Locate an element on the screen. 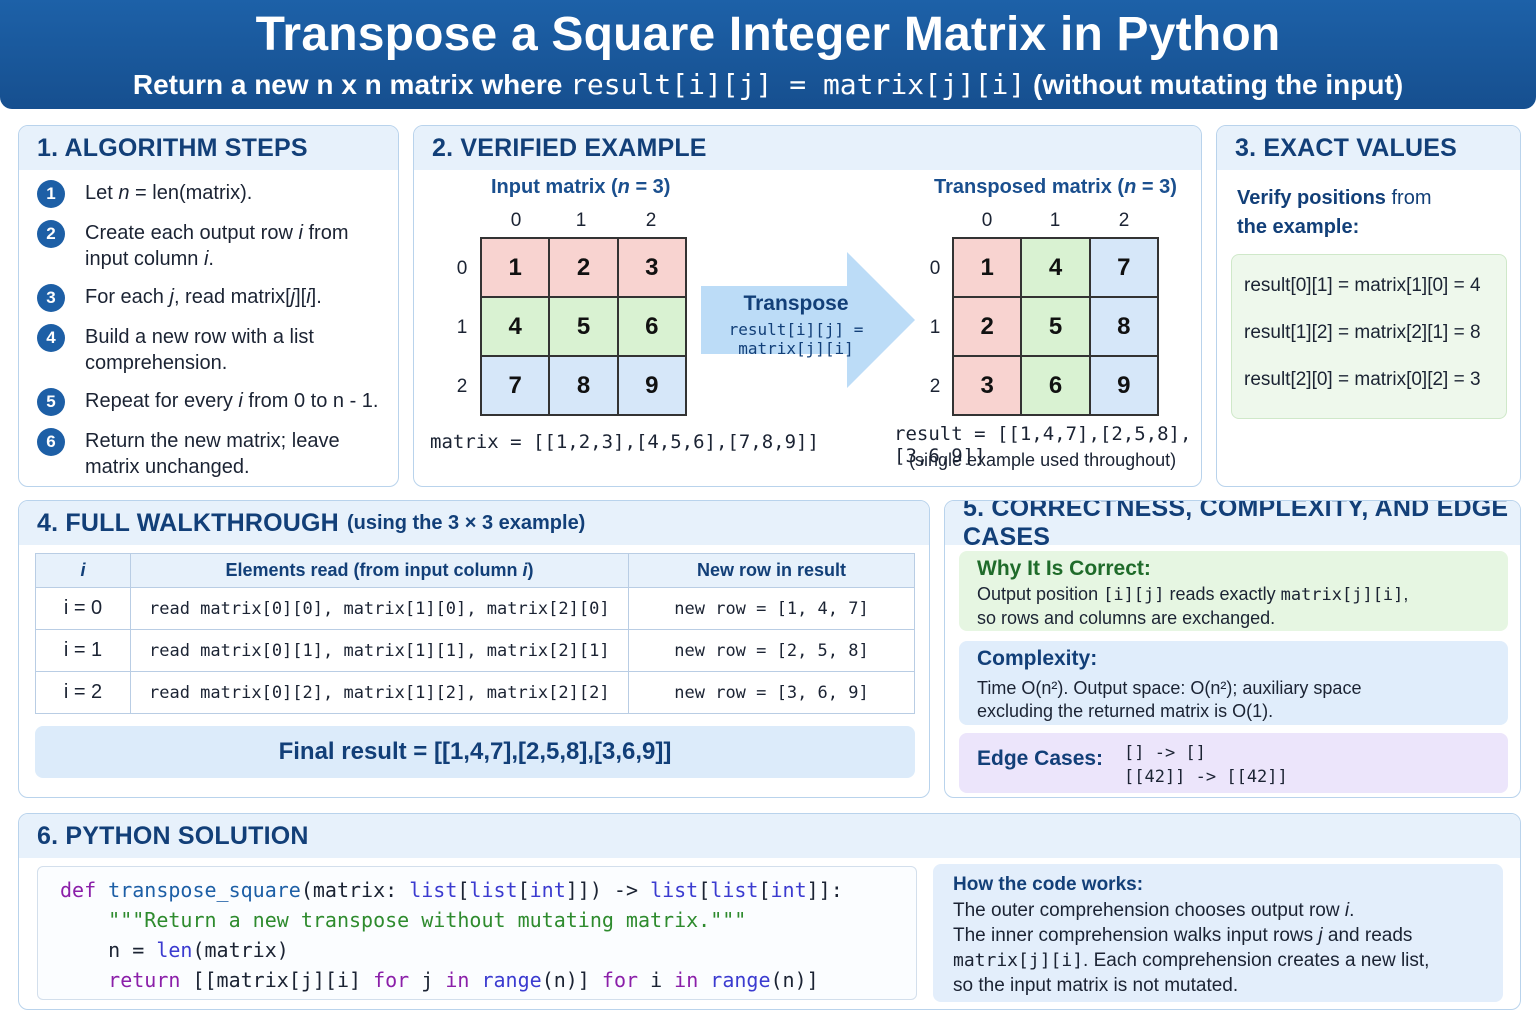  header-text: Elements read (from input column is located at coordinates (374, 570).